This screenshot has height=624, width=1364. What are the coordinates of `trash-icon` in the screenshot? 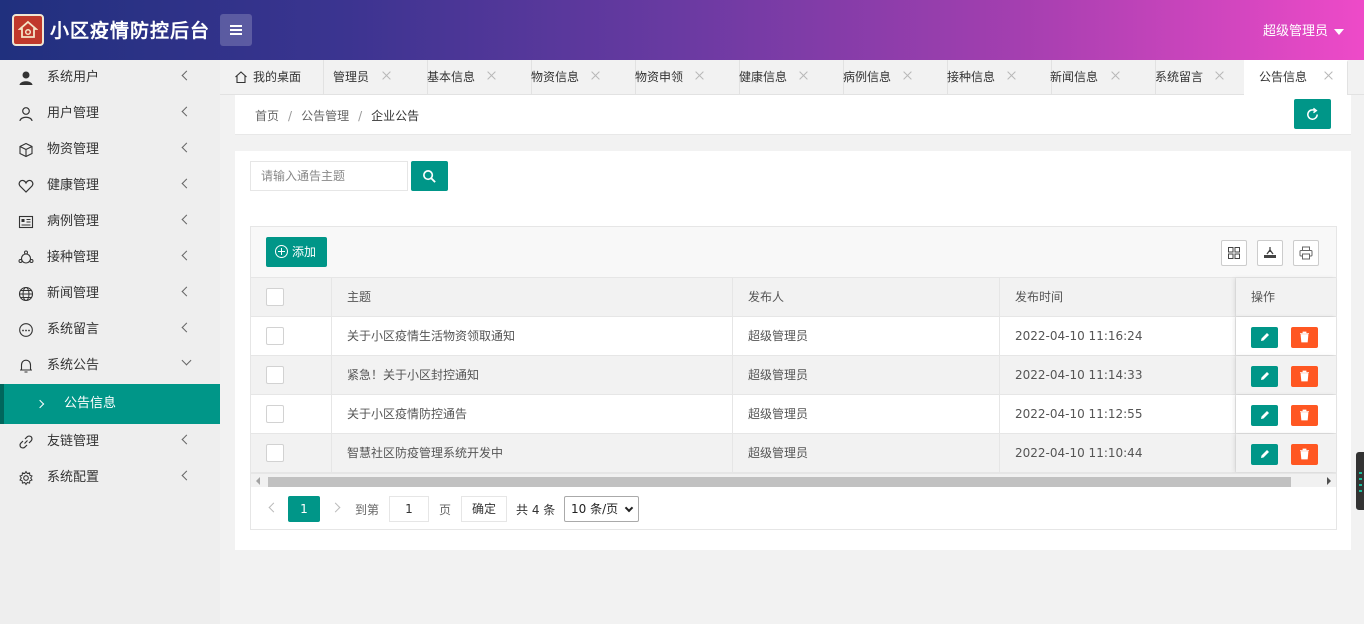 It's located at (1304, 376).